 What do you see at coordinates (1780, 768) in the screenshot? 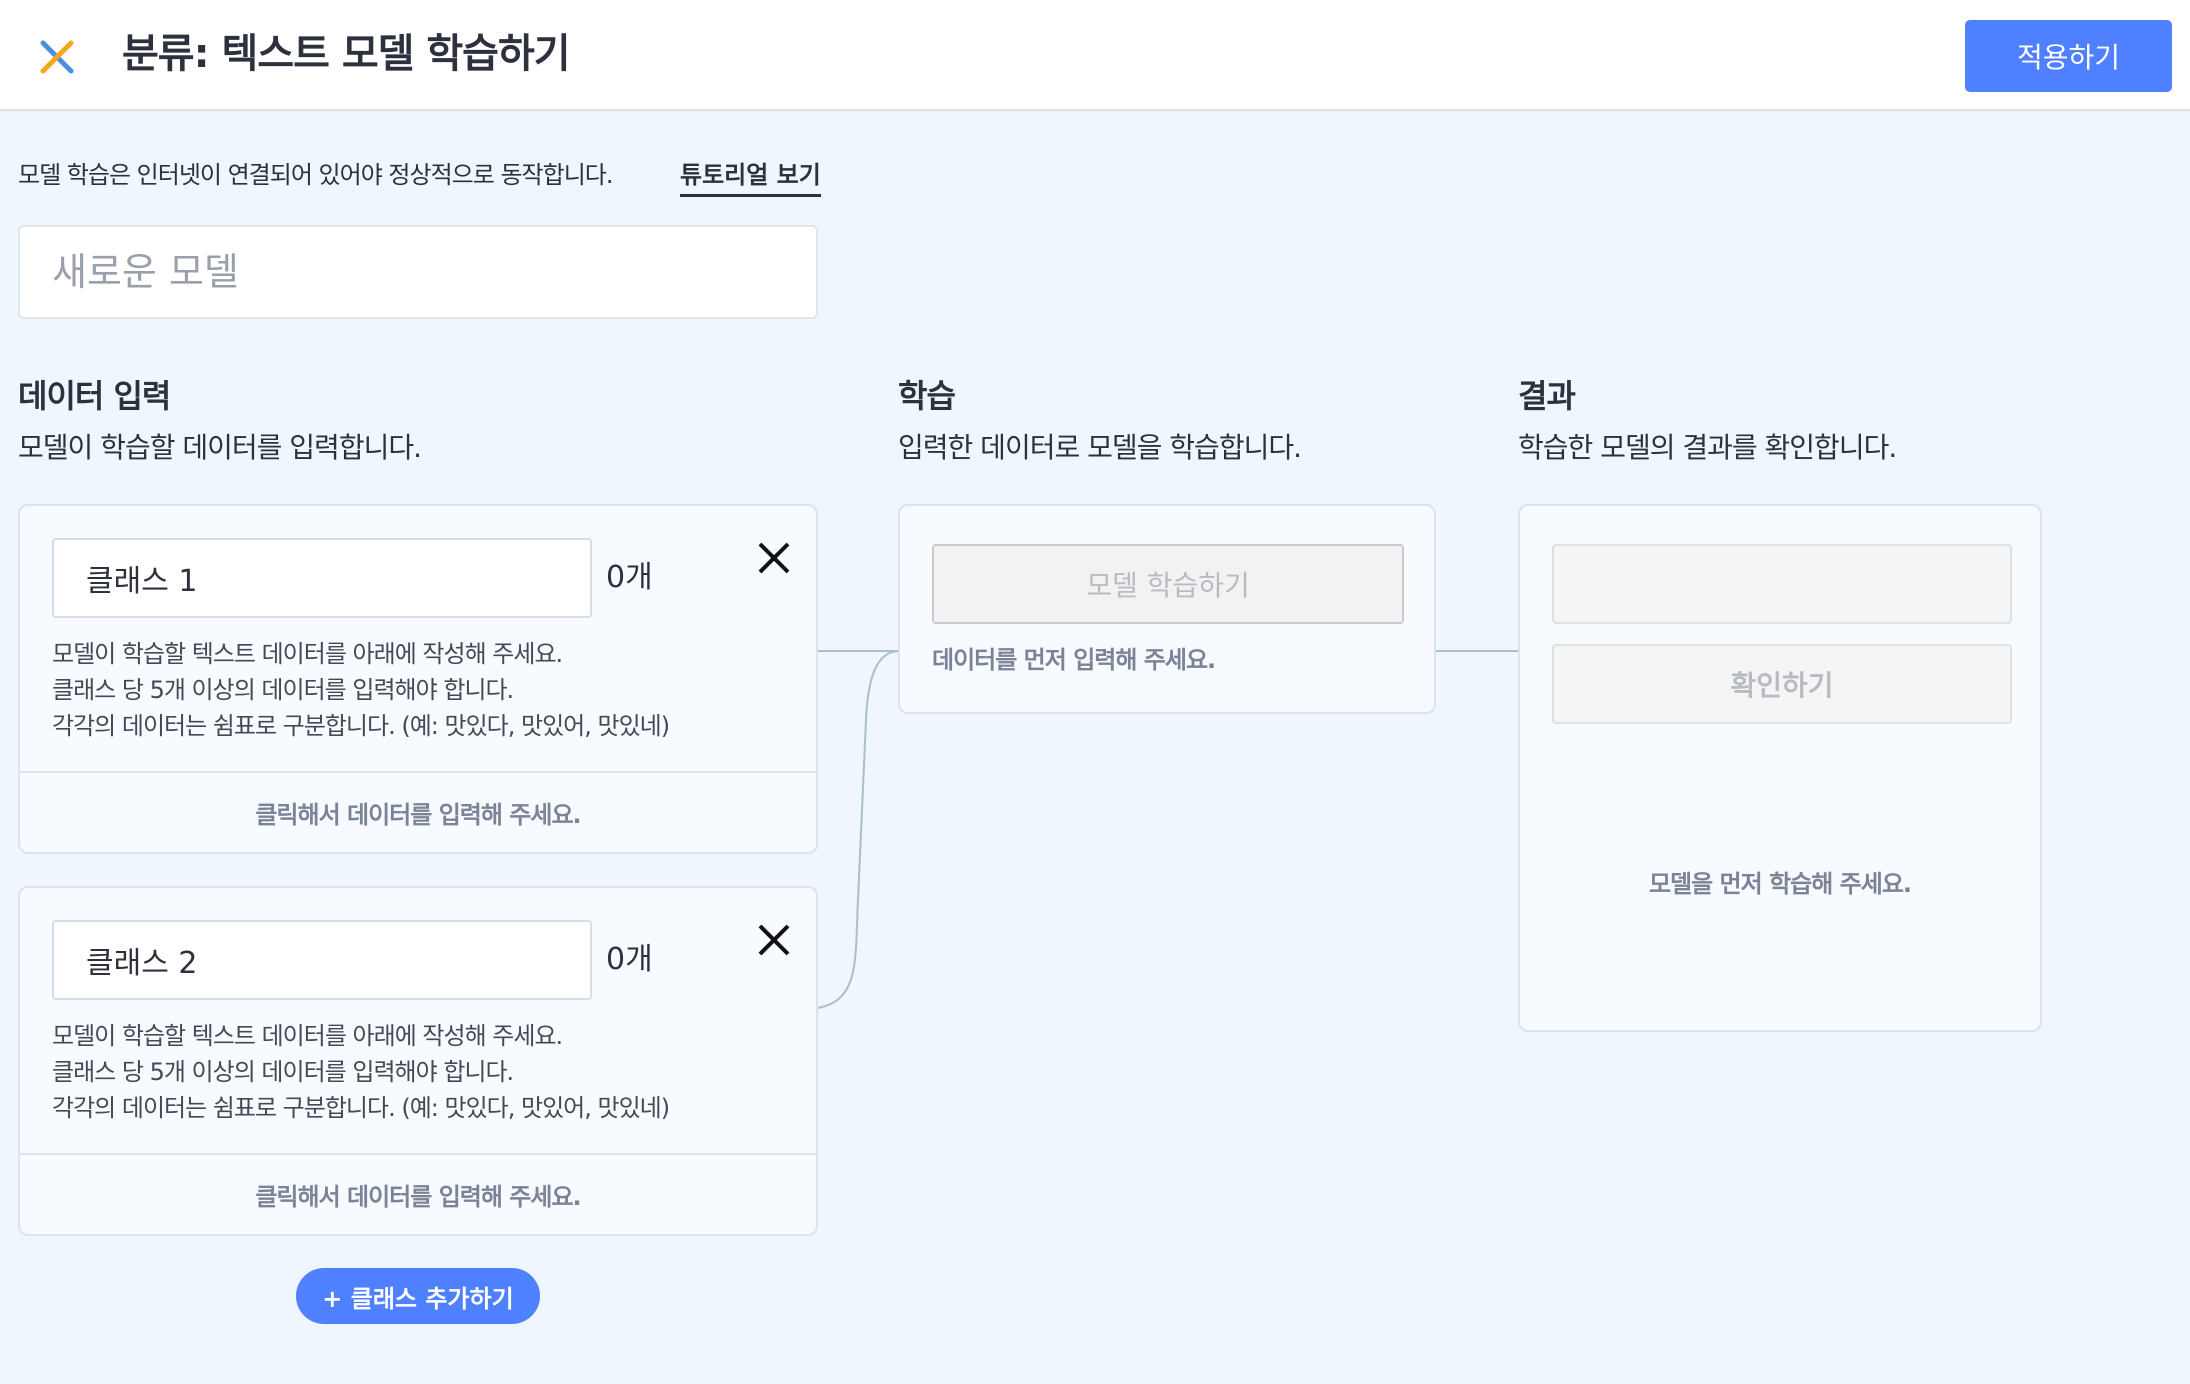
I see `result-panel: 확인하기 모델을 먼저 학습해 주세요.` at bounding box center [1780, 768].